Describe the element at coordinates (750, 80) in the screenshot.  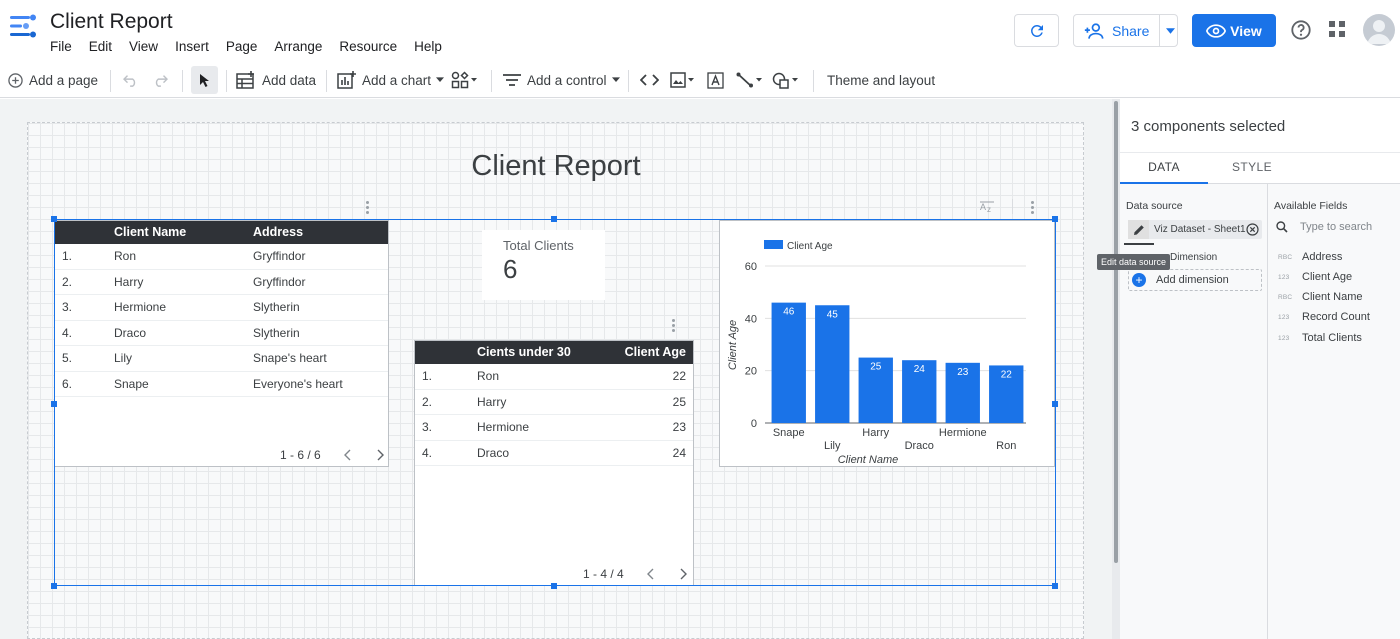
I see `line-button` at that location.